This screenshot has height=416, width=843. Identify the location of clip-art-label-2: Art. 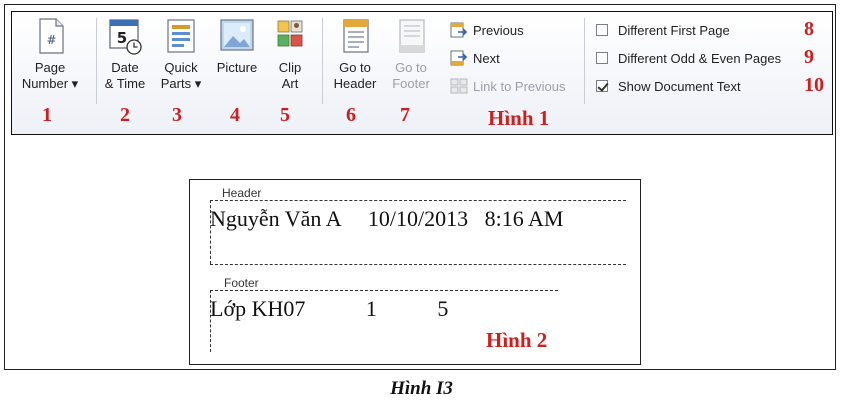
(290, 83).